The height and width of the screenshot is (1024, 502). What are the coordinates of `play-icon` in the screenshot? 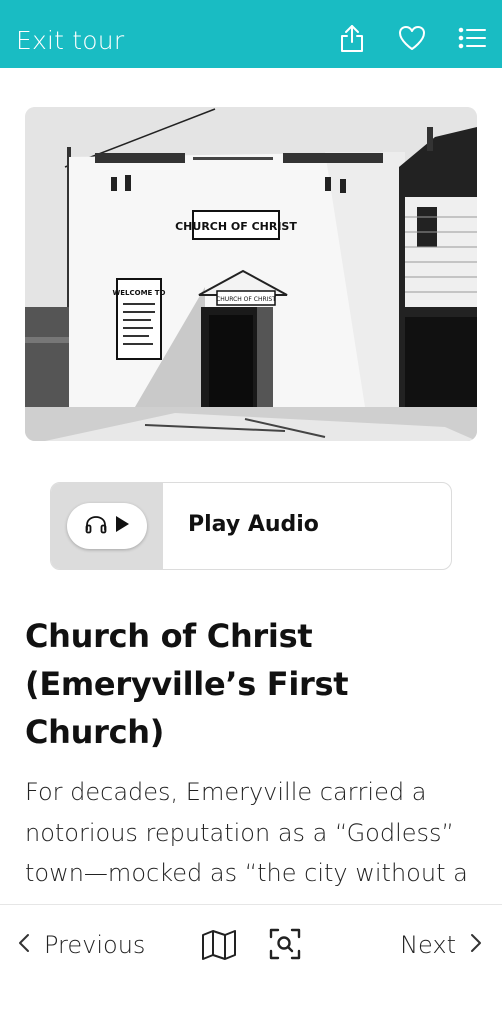 It's located at (122, 526).